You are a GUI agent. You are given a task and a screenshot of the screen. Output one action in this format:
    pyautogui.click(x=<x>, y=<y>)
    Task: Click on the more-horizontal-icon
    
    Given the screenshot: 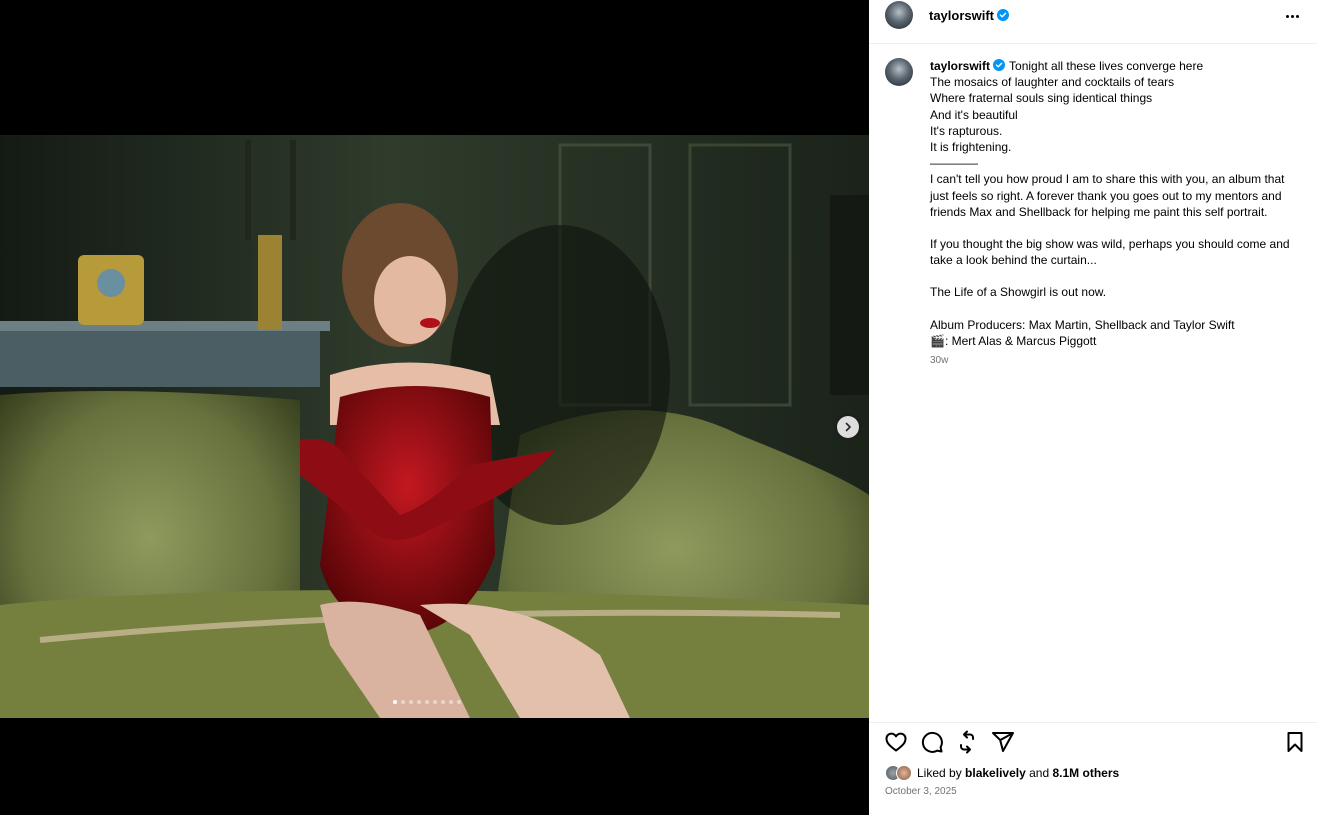 What is the action you would take?
    pyautogui.click(x=1292, y=16)
    